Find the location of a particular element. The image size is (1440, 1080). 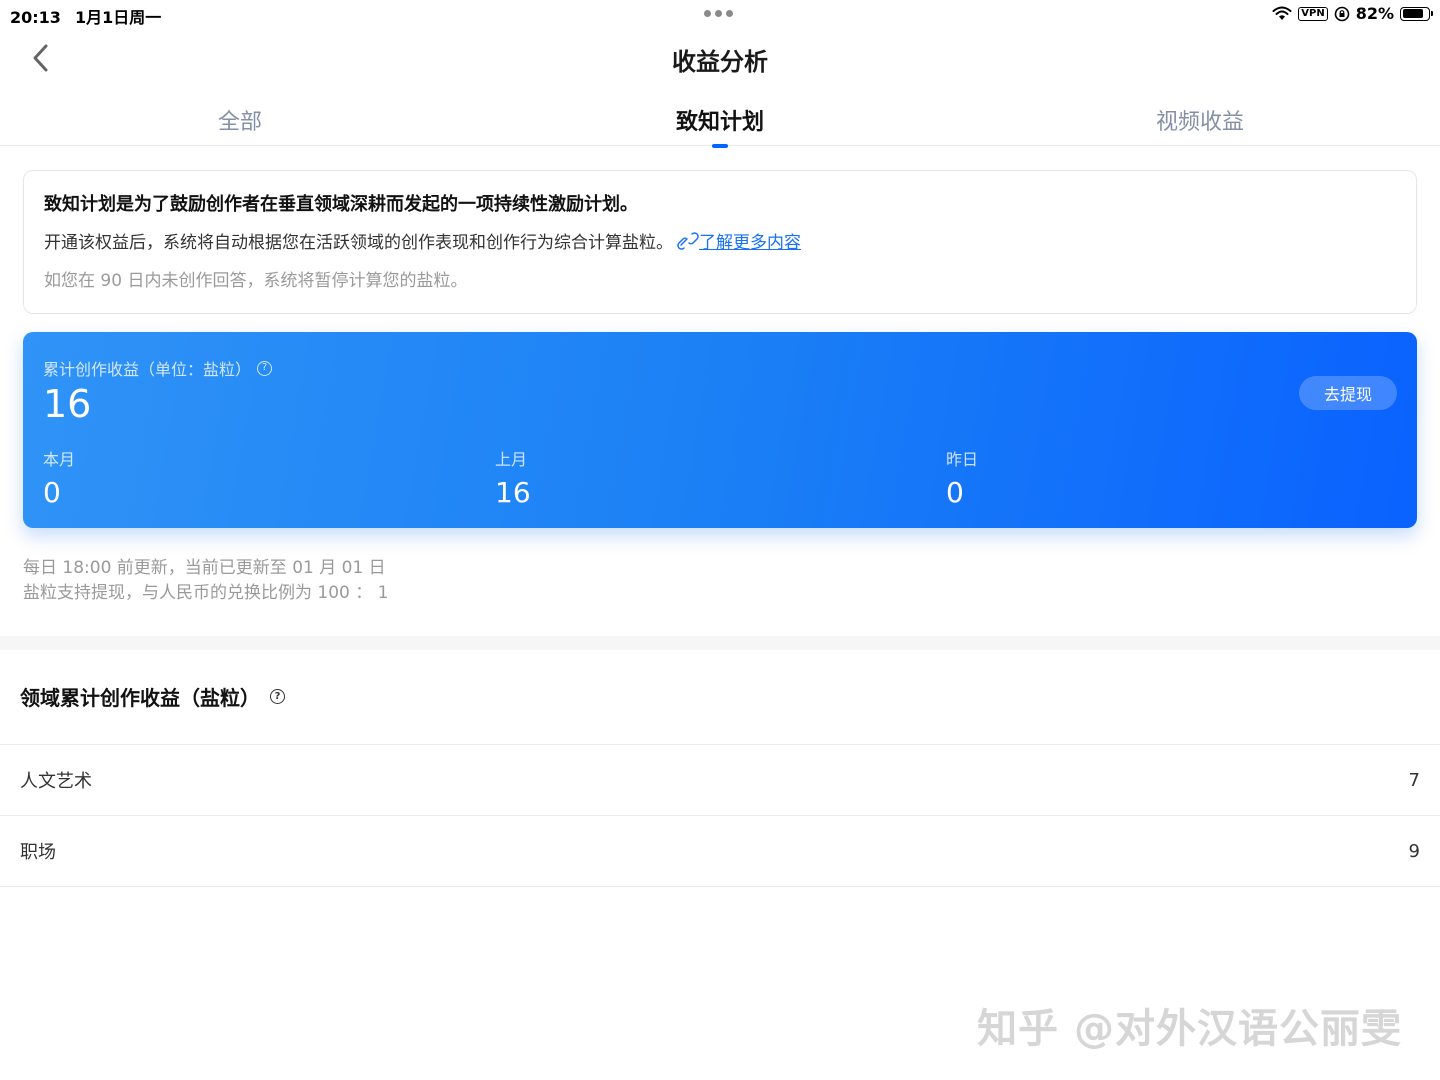

total-earnings-label: 累计创作收益（单位：盐粒） ? is located at coordinates (158, 368).